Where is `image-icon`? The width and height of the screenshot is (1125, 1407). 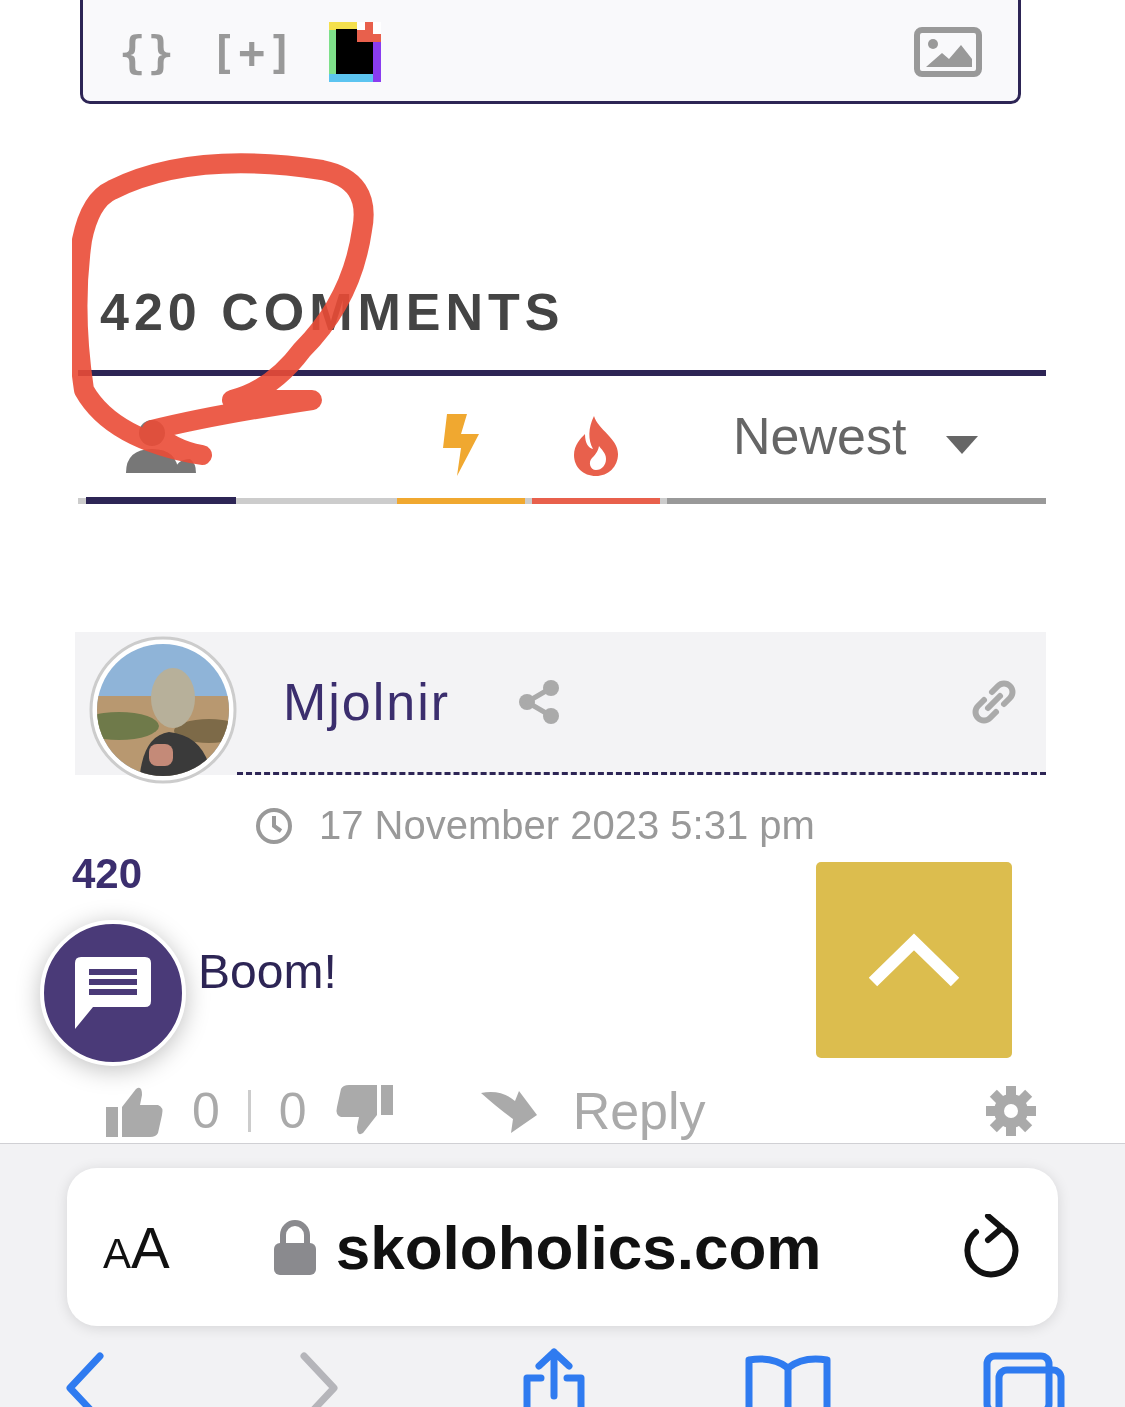
image-icon is located at coordinates (948, 52).